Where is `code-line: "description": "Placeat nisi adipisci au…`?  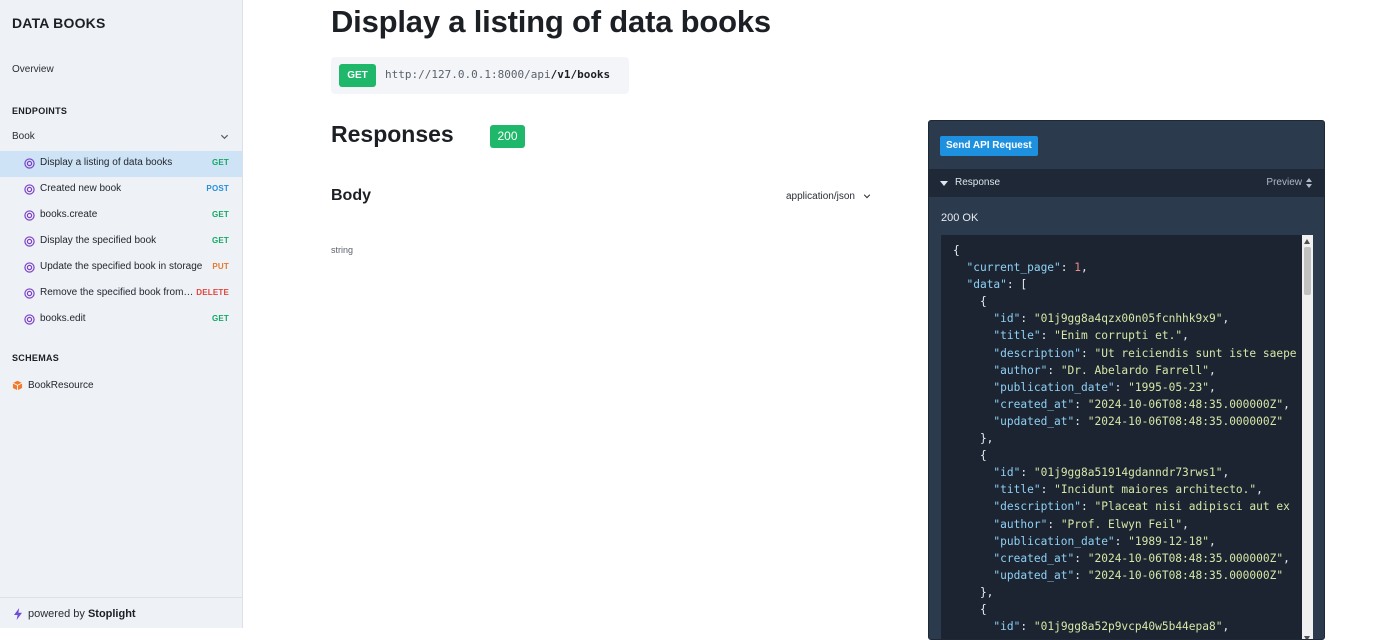 code-line: "description": "Placeat nisi adipisci au… is located at coordinates (1141, 507).